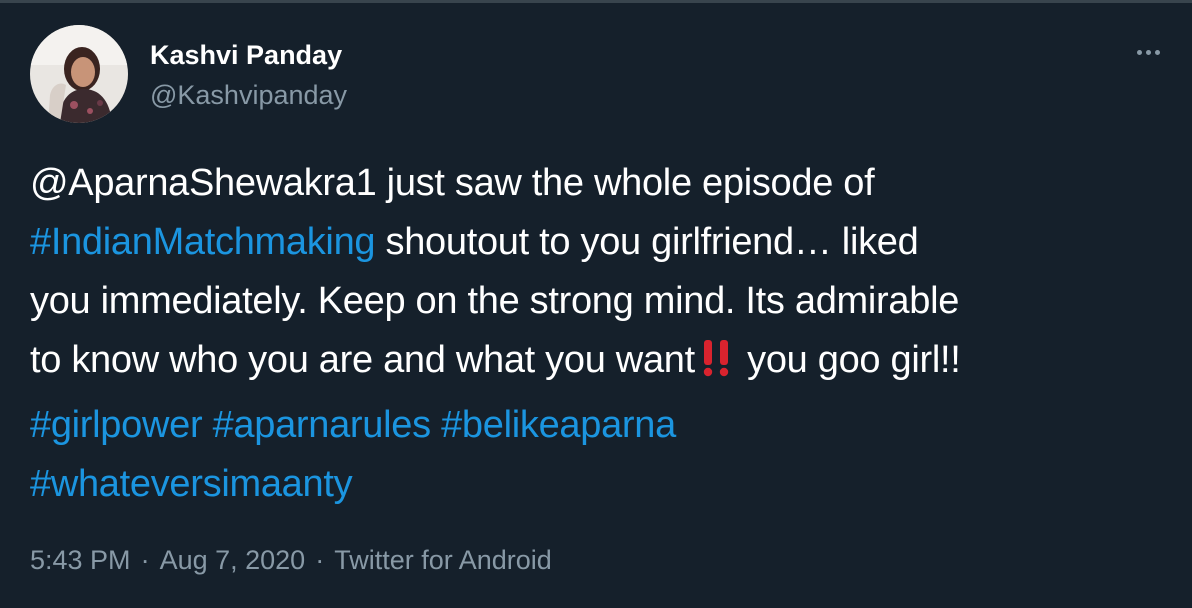 The height and width of the screenshot is (608, 1192). I want to click on hashtag-link: #belikeaparna, so click(558, 425).